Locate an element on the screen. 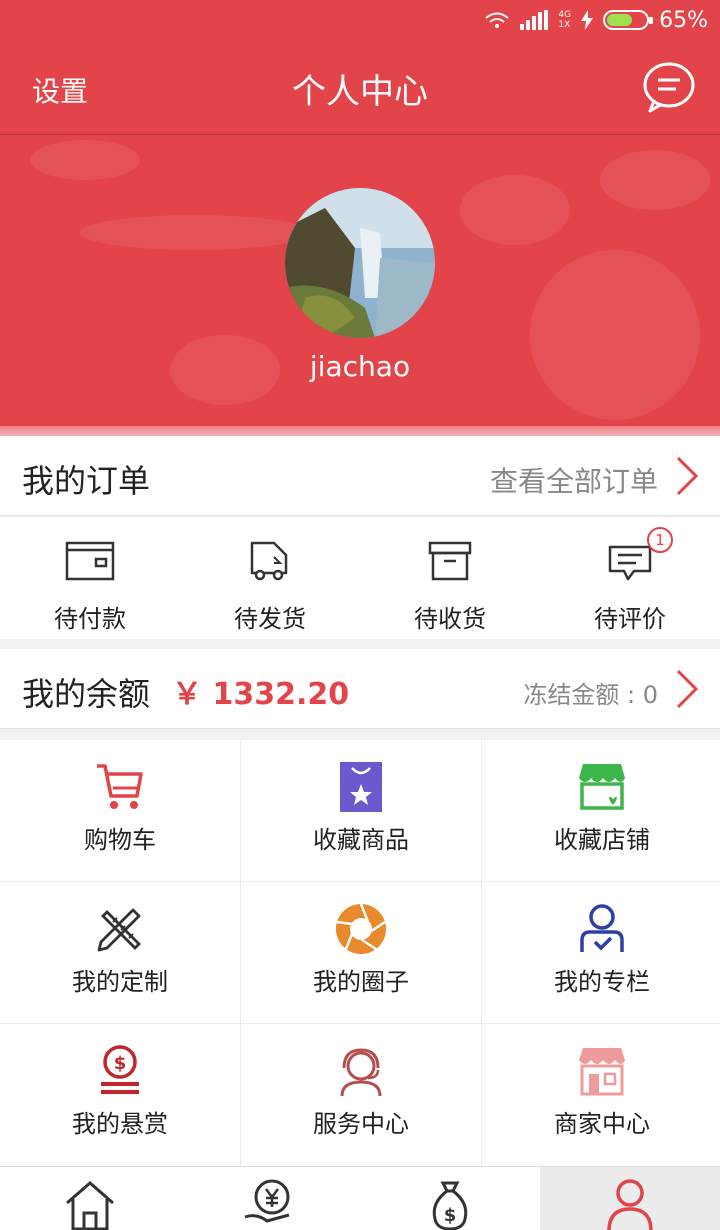 Image resolution: width=720 pixels, height=1230 pixels. pencil-ruler-icon is located at coordinates (119, 930).